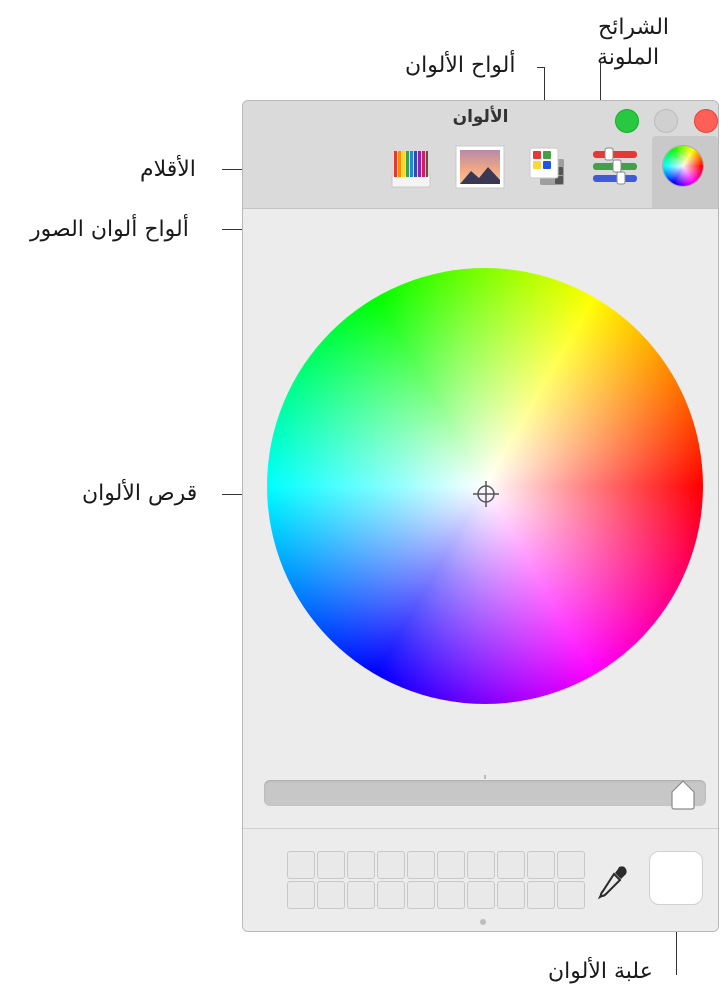  What do you see at coordinates (706, 121) in the screenshot?
I see `close-button` at bounding box center [706, 121].